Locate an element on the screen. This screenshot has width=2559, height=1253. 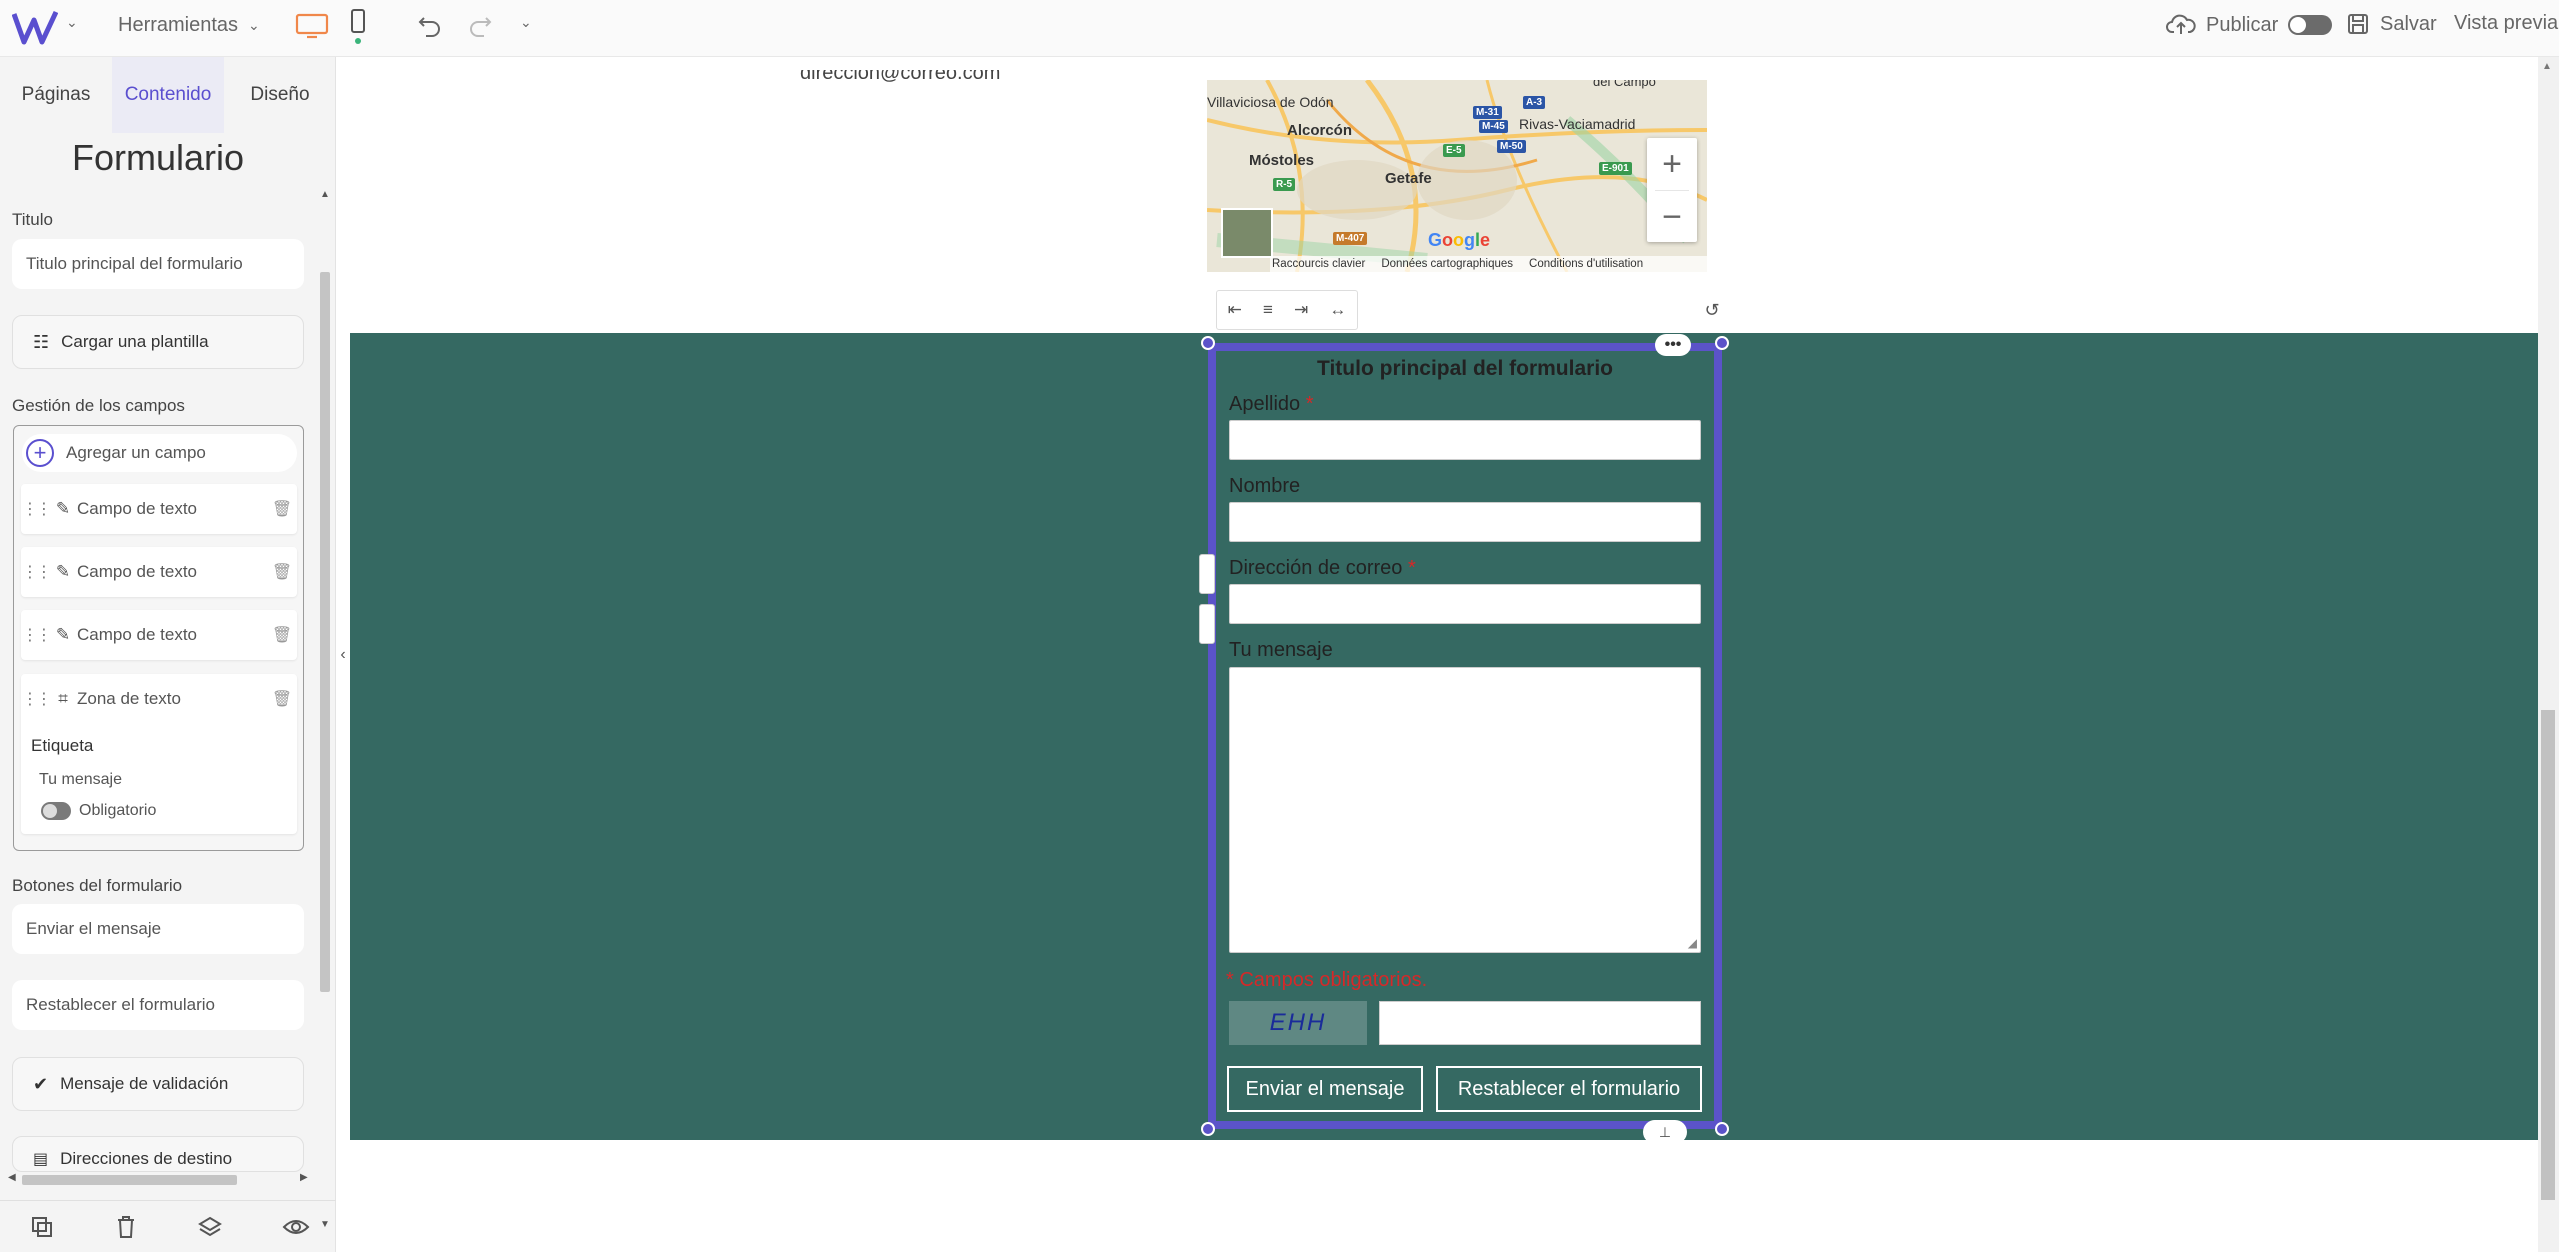
collapse-sidebar-button: ‹ is located at coordinates (343, 655).